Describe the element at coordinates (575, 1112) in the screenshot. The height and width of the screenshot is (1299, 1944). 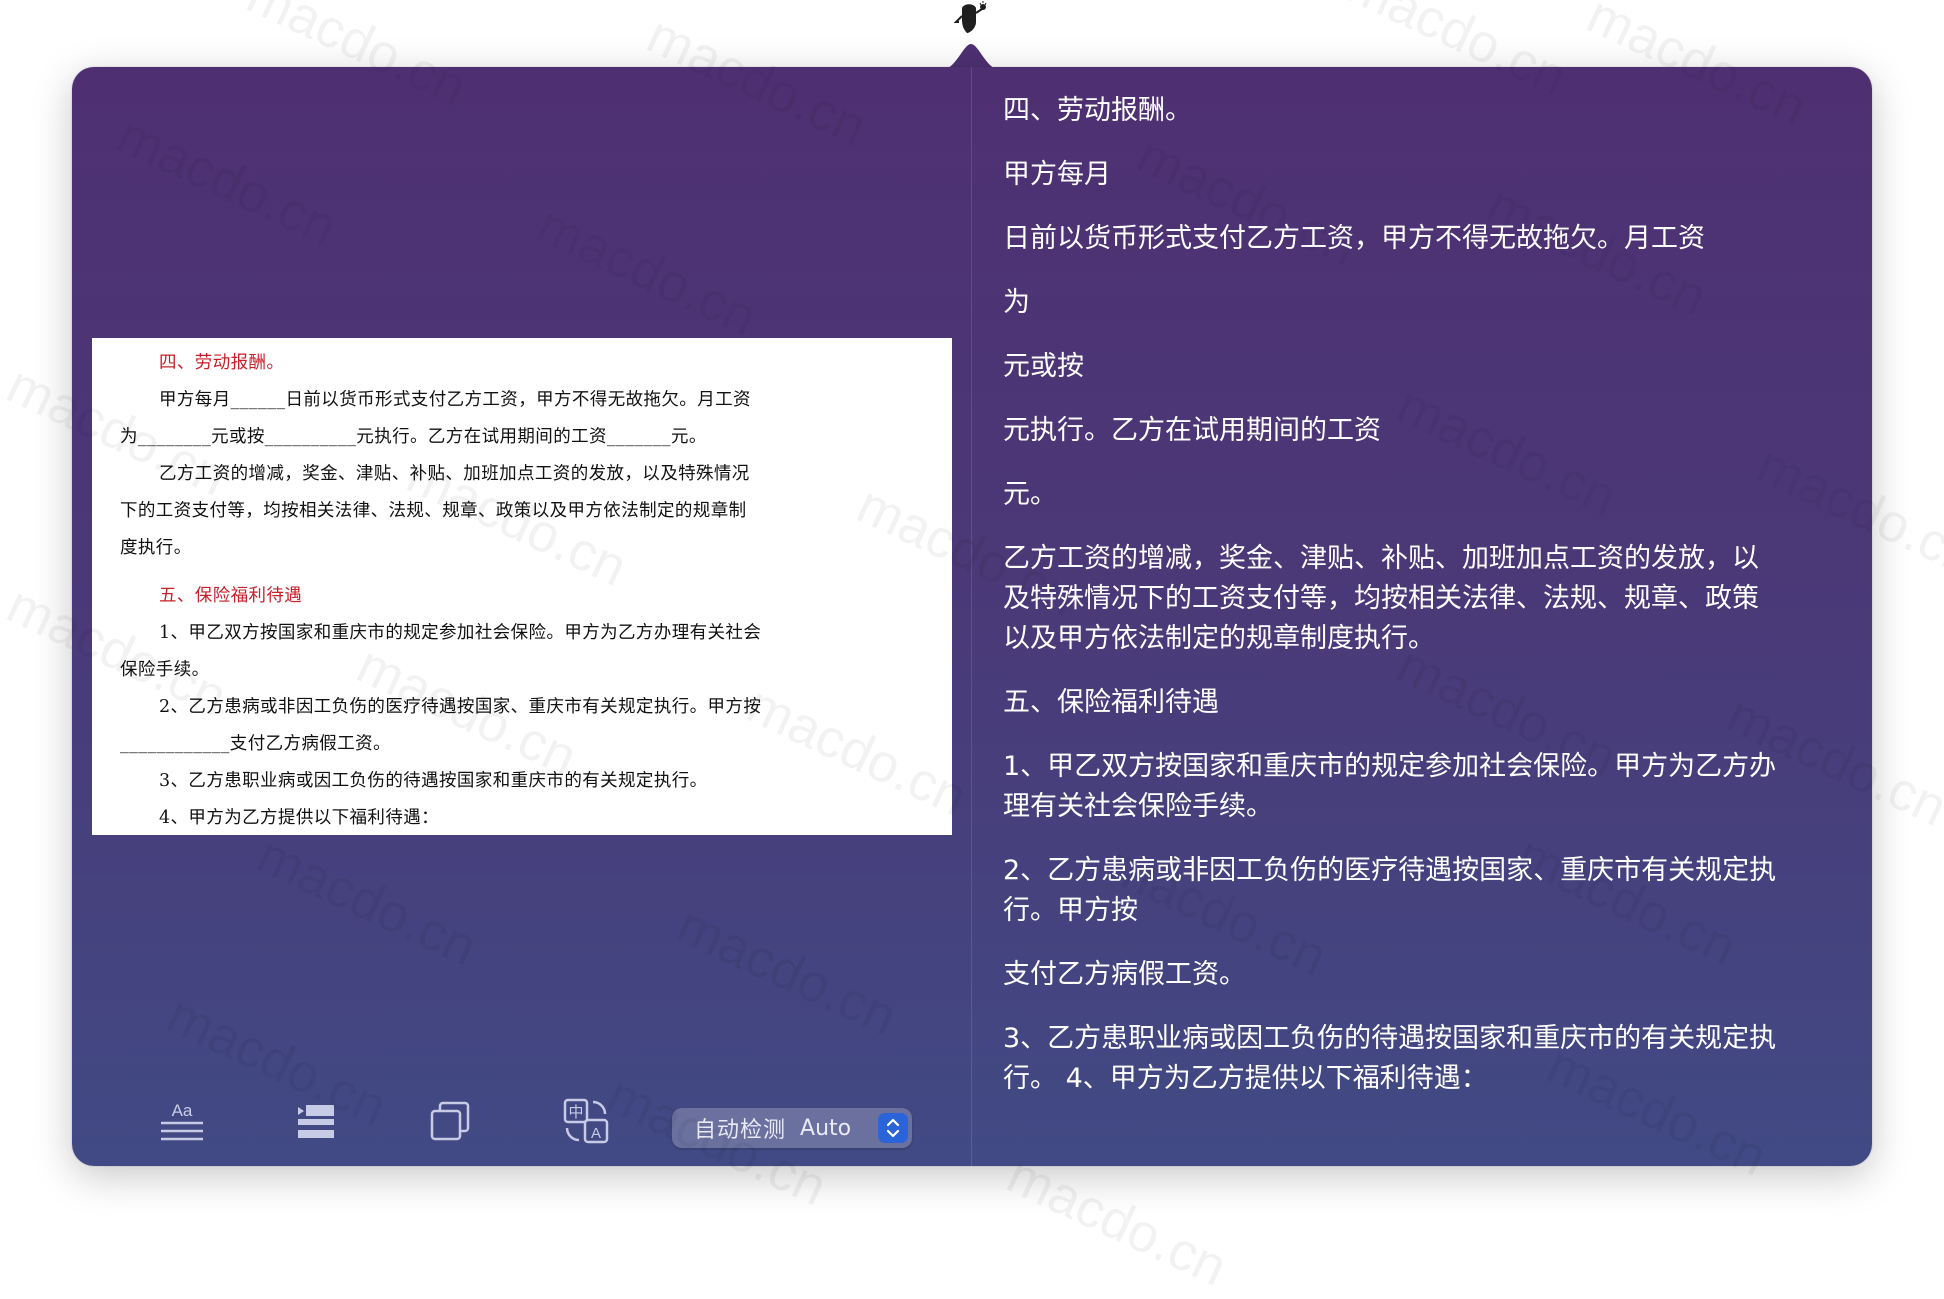
I see `translate-zh-glyph: 中` at that location.